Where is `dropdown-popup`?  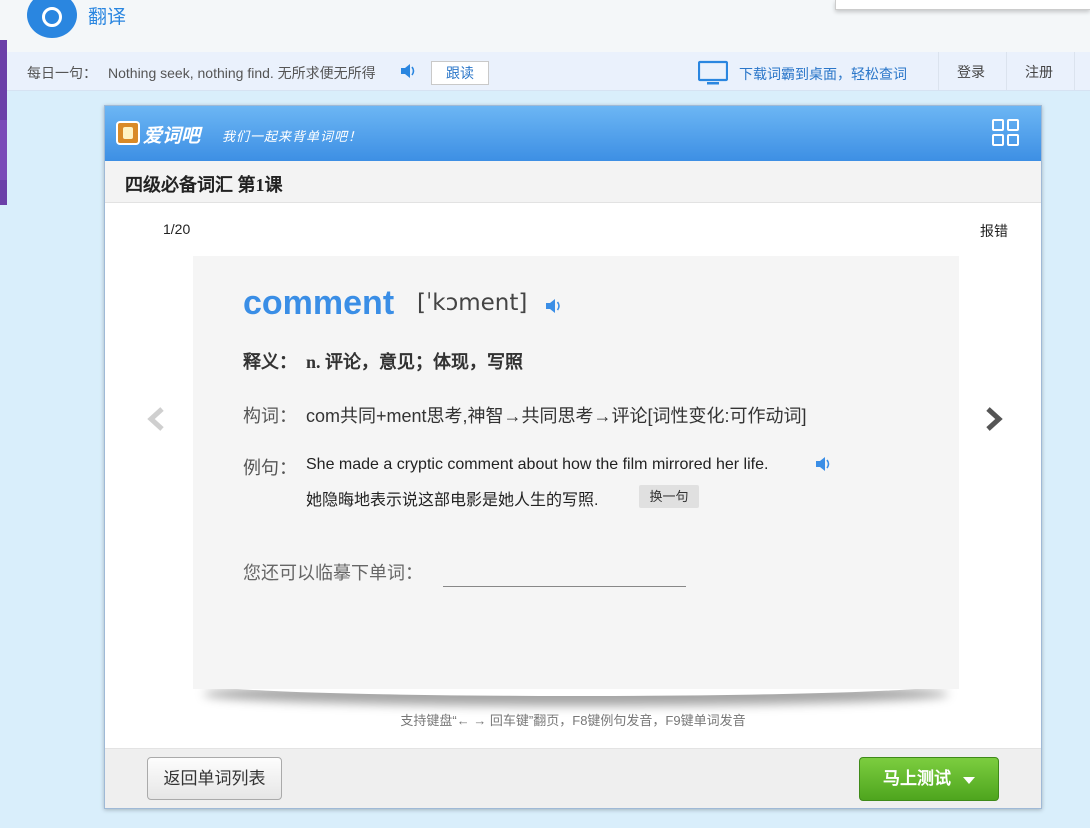 dropdown-popup is located at coordinates (962, 5).